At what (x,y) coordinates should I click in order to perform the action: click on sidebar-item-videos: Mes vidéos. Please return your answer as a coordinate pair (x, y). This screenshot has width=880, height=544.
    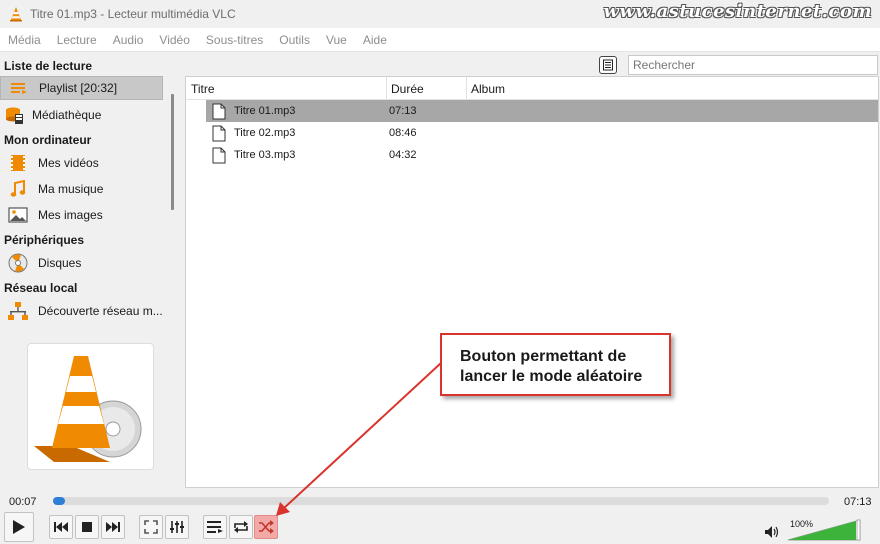
    Looking at the image, I should click on (81, 163).